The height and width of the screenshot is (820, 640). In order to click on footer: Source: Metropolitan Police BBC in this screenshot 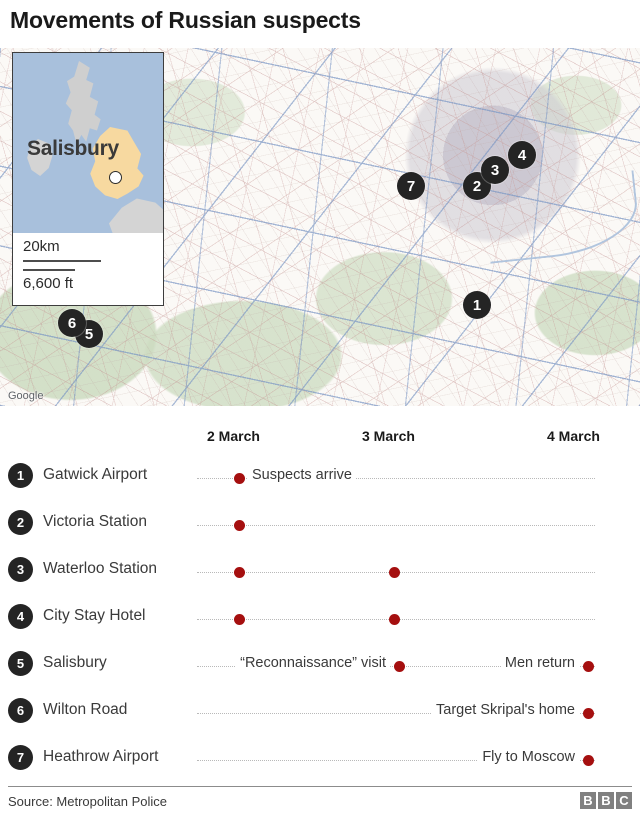, I will do `click(320, 803)`.